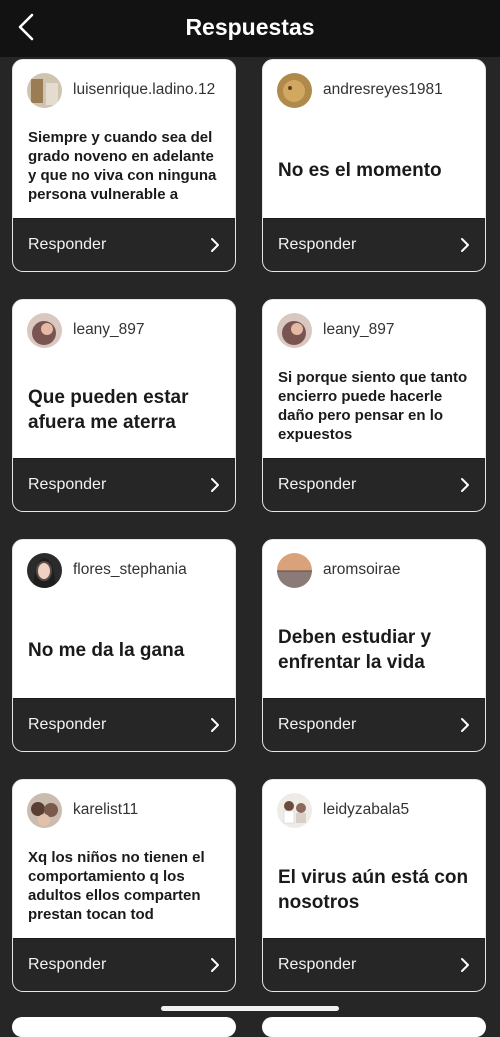 Image resolution: width=500 pixels, height=1037 pixels. Describe the element at coordinates (355, 650) in the screenshot. I see `response-text: Deben estudiar y enfrentar la vida` at that location.